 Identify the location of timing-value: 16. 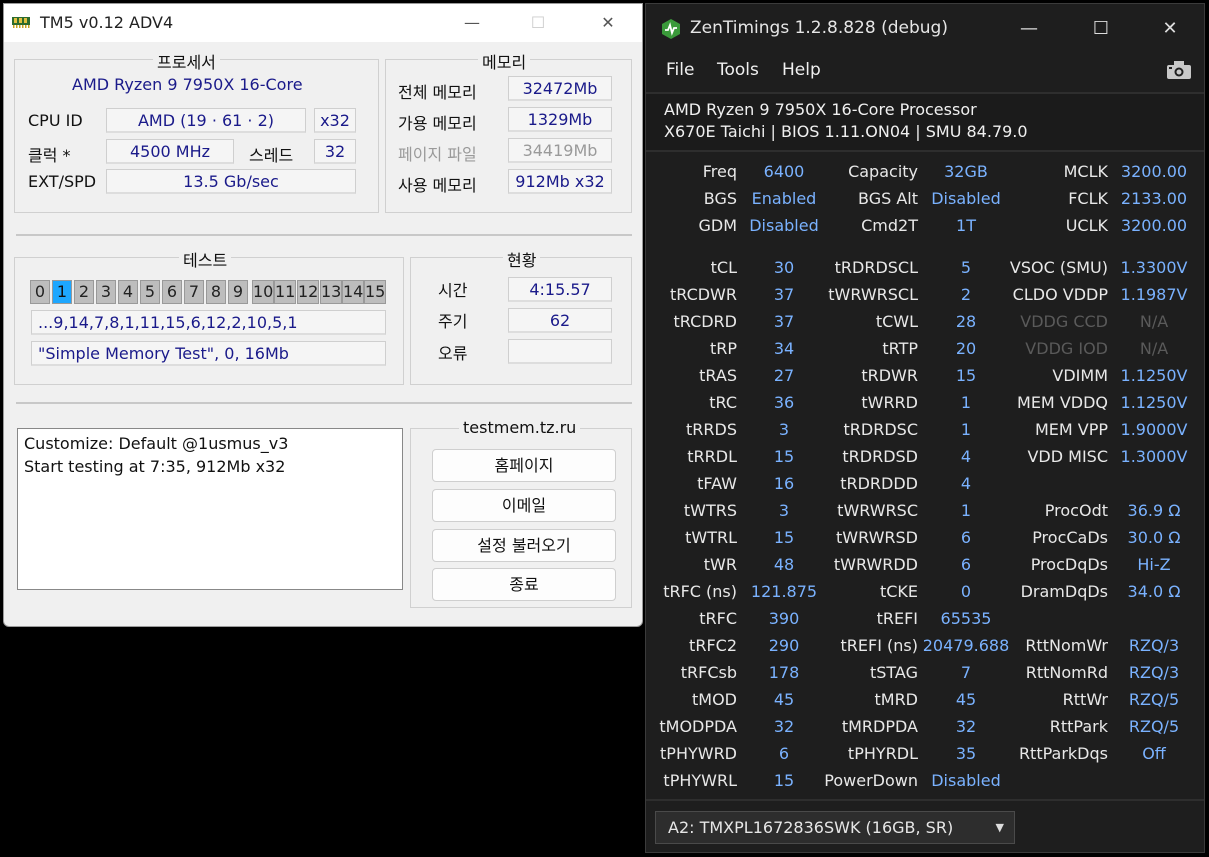
(784, 483).